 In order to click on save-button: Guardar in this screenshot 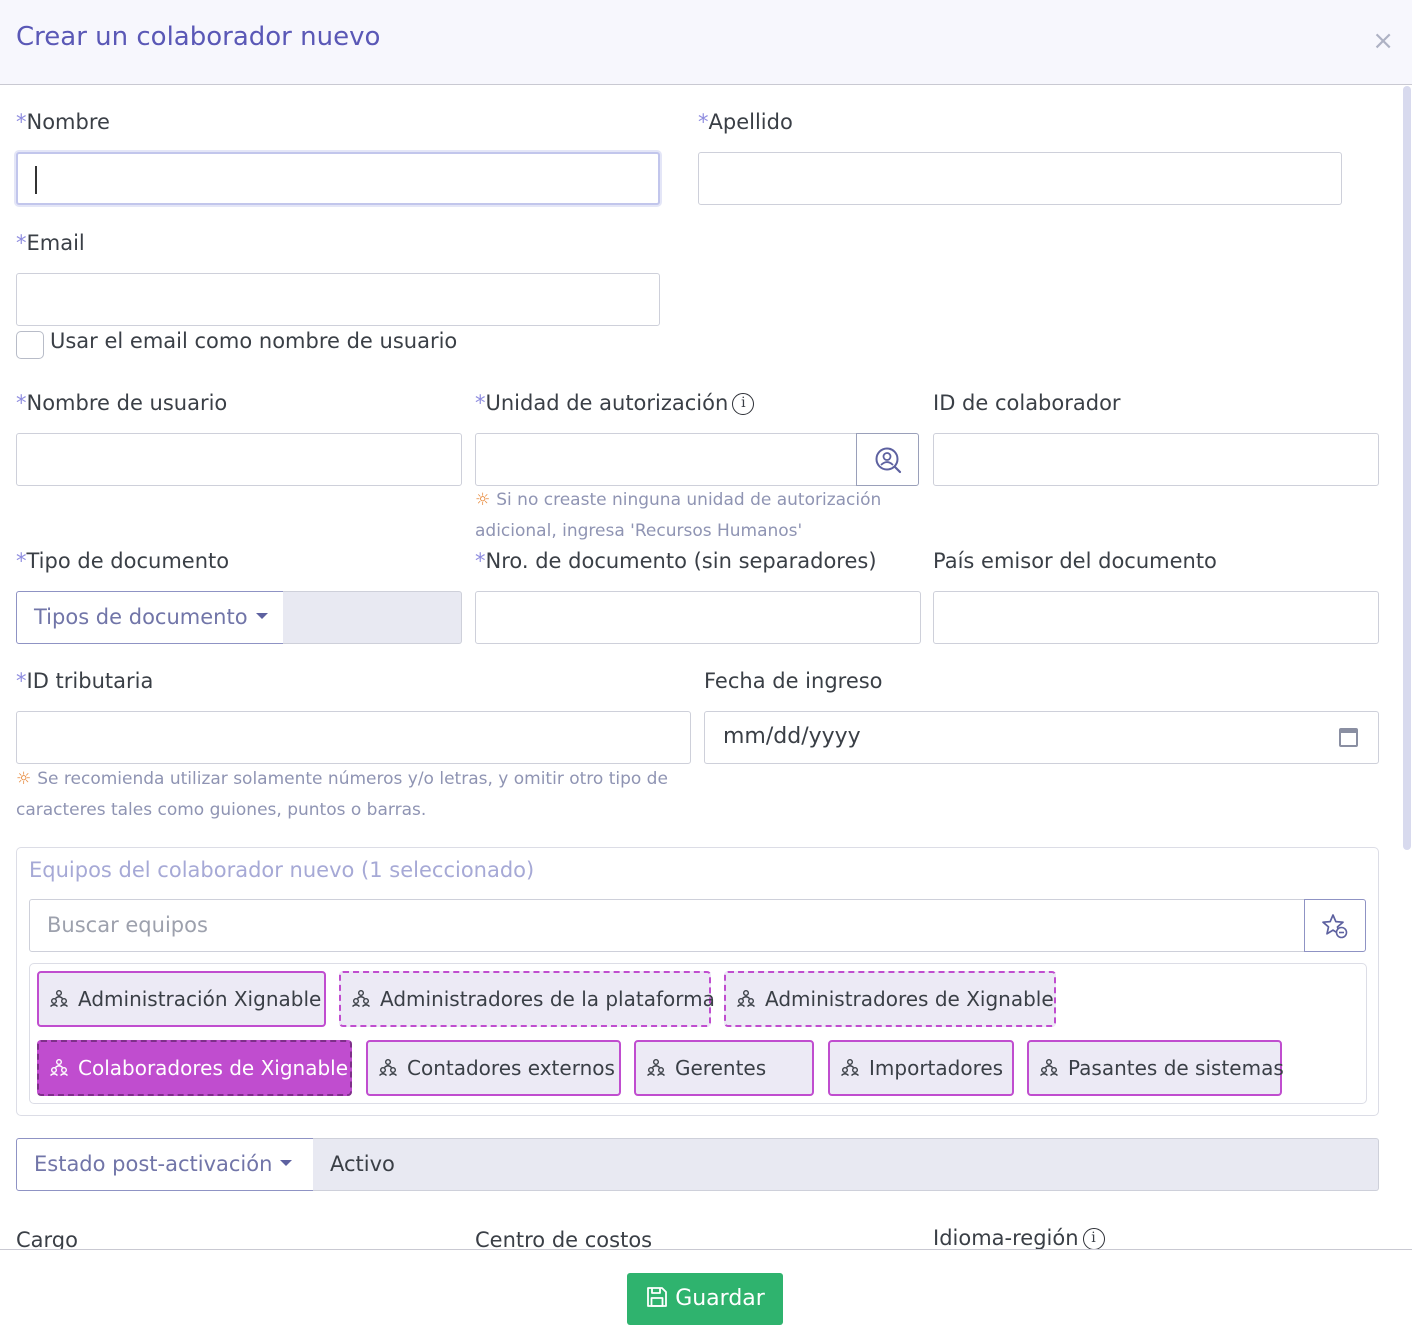, I will do `click(705, 1299)`.